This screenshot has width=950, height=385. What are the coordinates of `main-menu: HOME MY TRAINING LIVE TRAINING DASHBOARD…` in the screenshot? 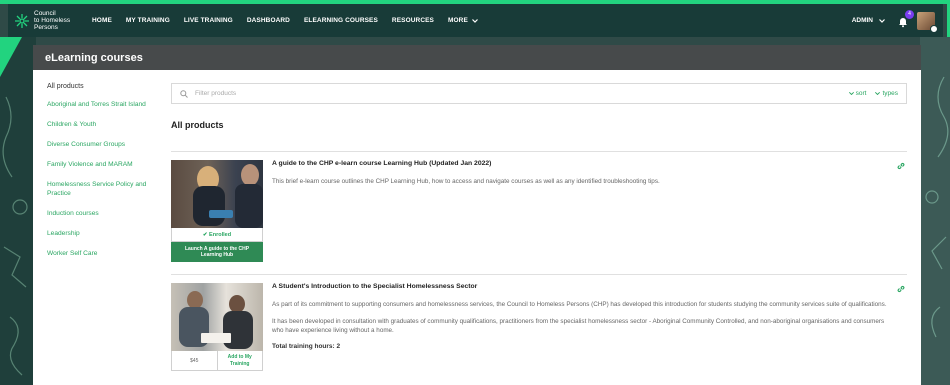 It's located at (292, 20).